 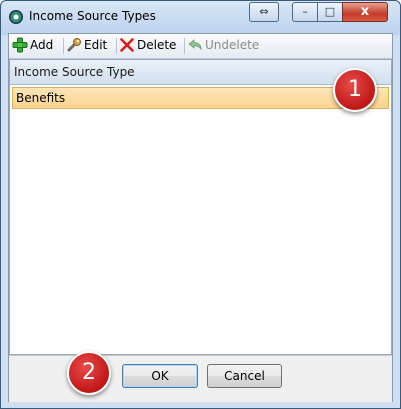 I want to click on app-icon, so click(x=16, y=17).